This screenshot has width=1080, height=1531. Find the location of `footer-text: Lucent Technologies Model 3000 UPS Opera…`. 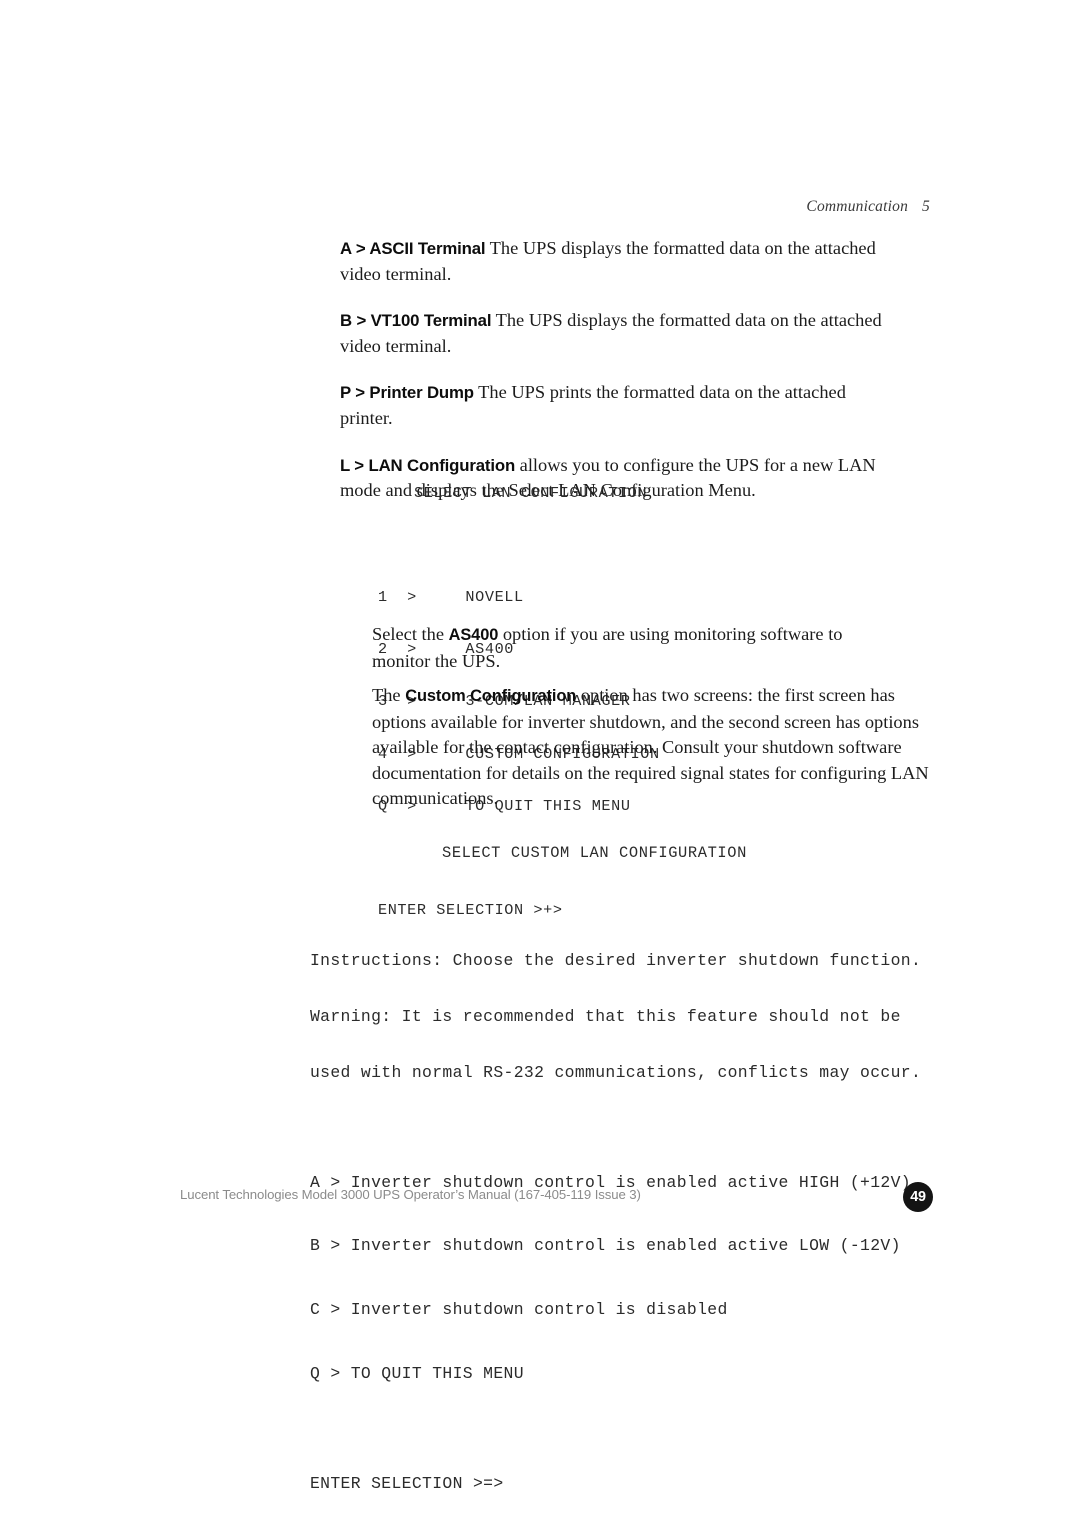

footer-text: Lucent Technologies Model 3000 UPS Opera… is located at coordinates (410, 1194).